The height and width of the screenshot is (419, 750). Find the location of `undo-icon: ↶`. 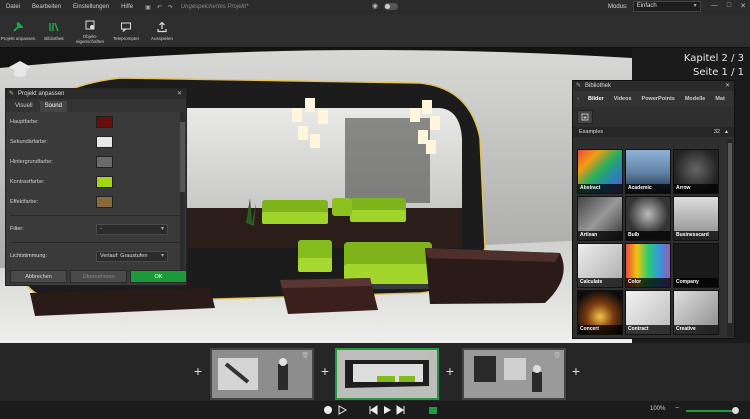

undo-icon: ↶ is located at coordinates (159, 7).